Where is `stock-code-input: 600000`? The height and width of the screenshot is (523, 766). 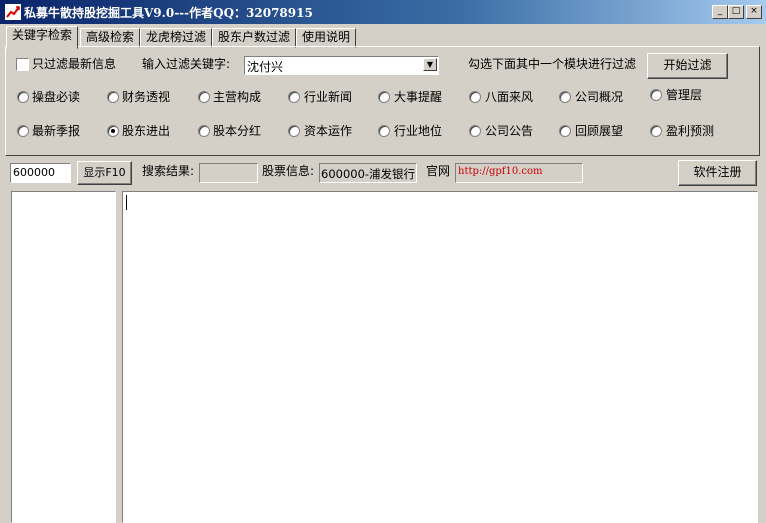 stock-code-input: 600000 is located at coordinates (40, 173).